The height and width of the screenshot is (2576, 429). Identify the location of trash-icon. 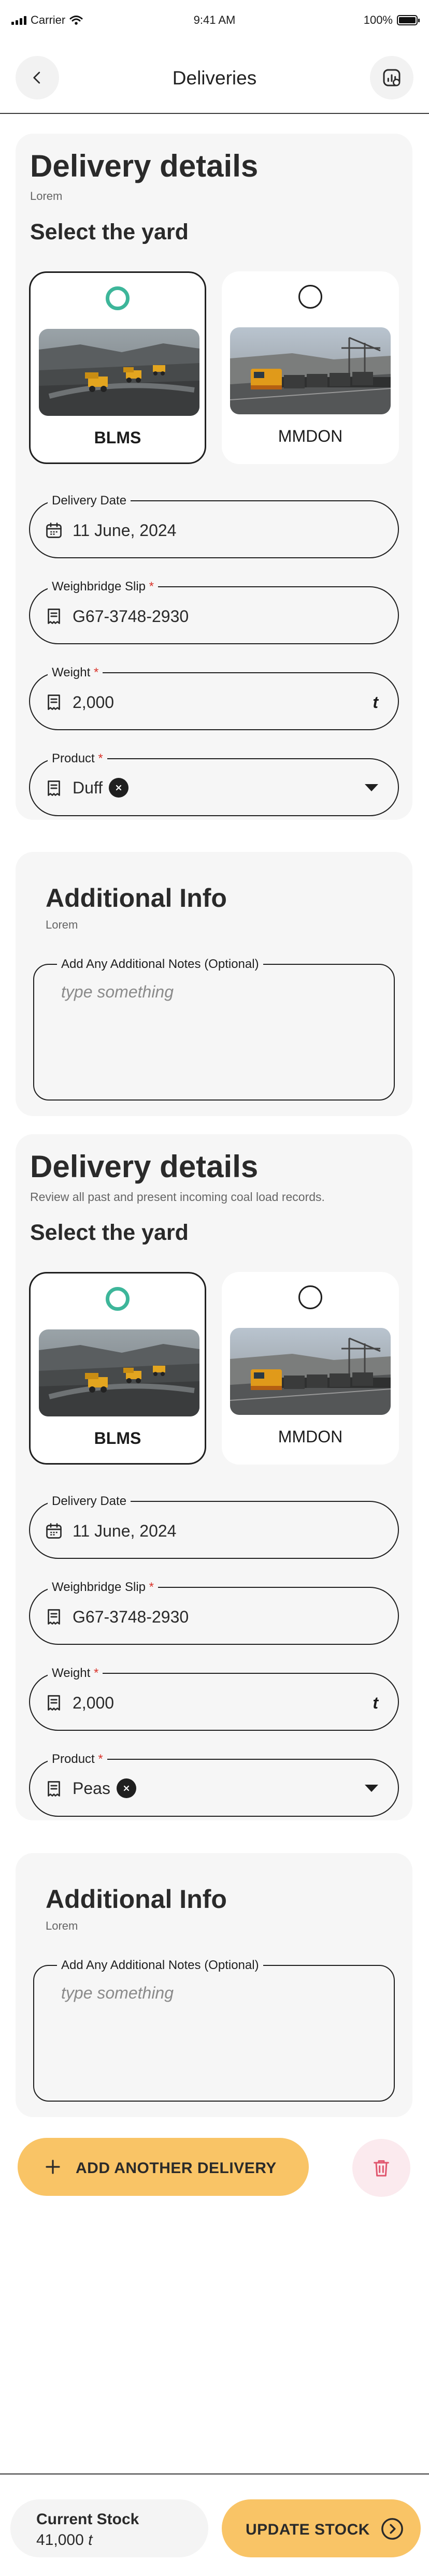
(381, 2168).